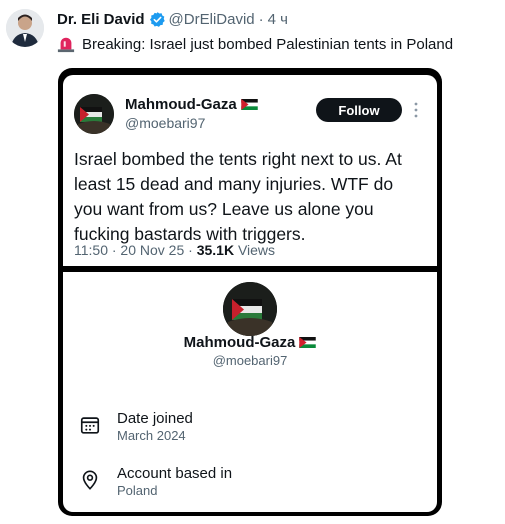 This screenshot has height=524, width=505. Describe the element at coordinates (66, 45) in the screenshot. I see `siren-icon` at that location.